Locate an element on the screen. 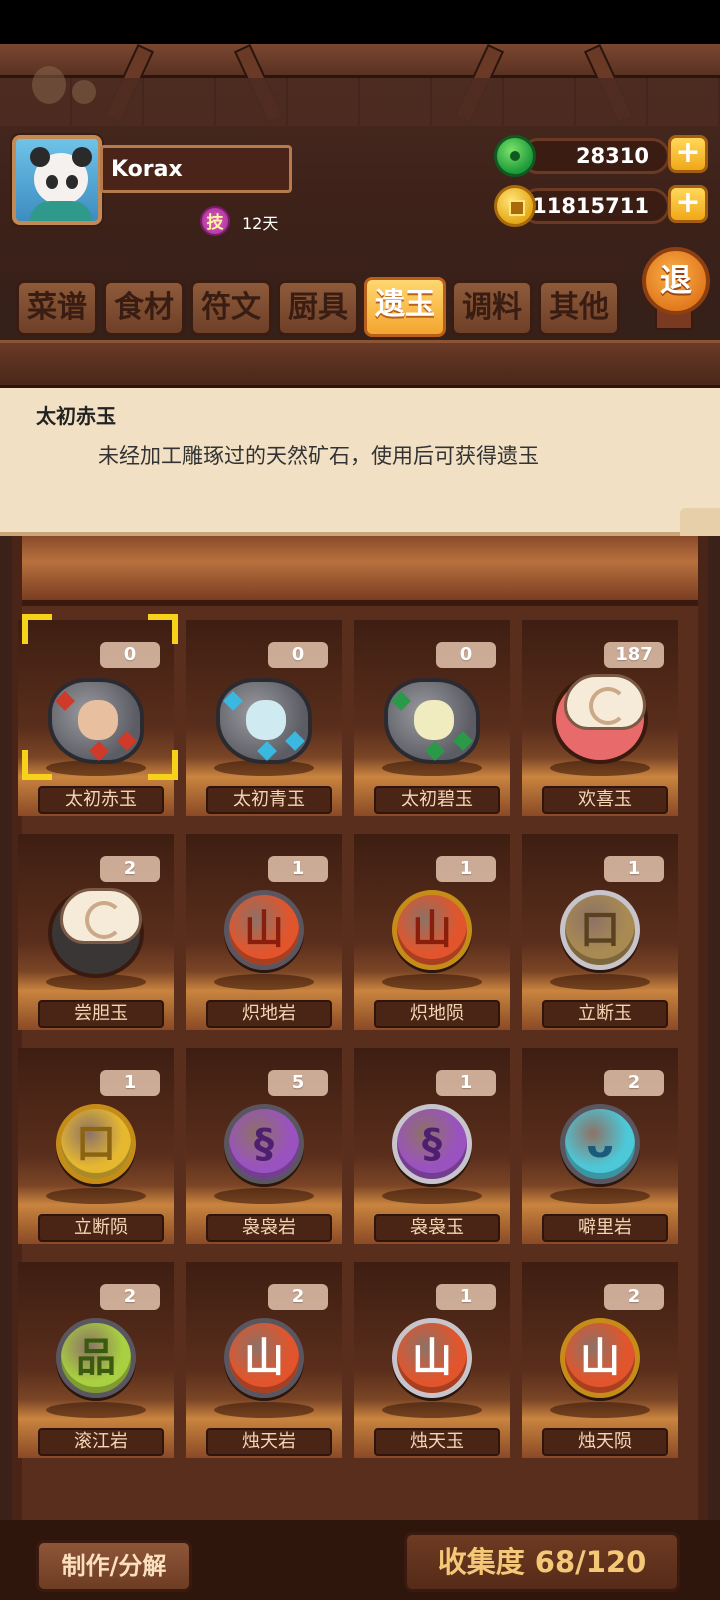 The image size is (720, 1600). jade-balance-bar: 28310 is located at coordinates (595, 156).